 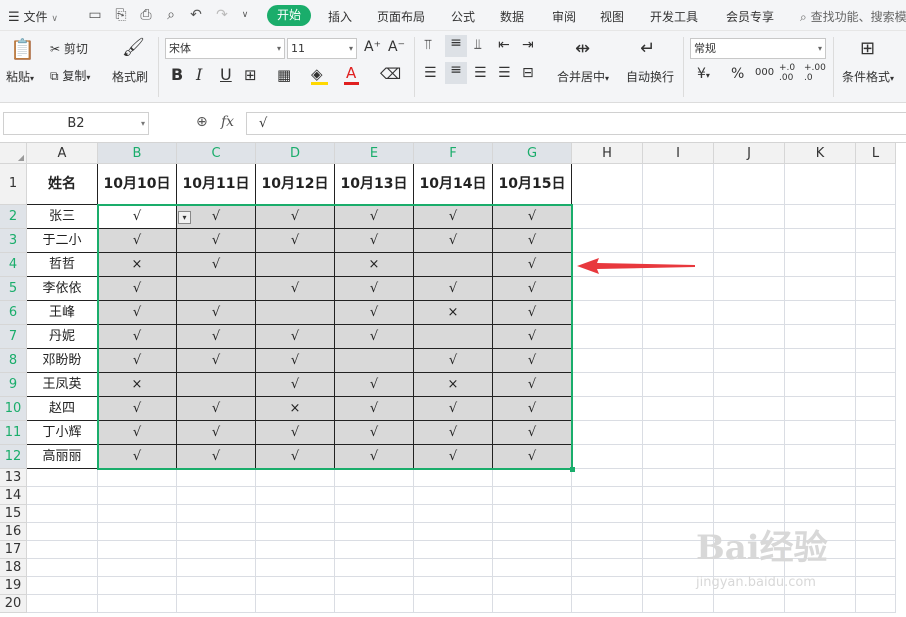 I want to click on bold-button: B, so click(x=177, y=74).